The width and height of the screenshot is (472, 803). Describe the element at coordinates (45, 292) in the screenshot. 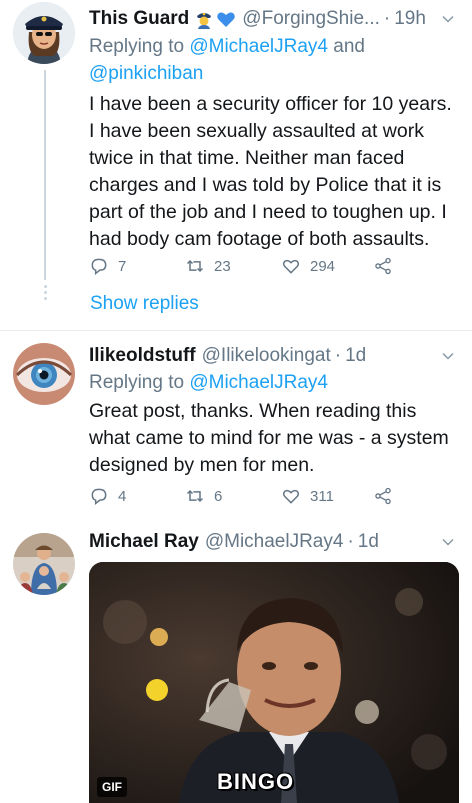

I see `thread-dots` at that location.